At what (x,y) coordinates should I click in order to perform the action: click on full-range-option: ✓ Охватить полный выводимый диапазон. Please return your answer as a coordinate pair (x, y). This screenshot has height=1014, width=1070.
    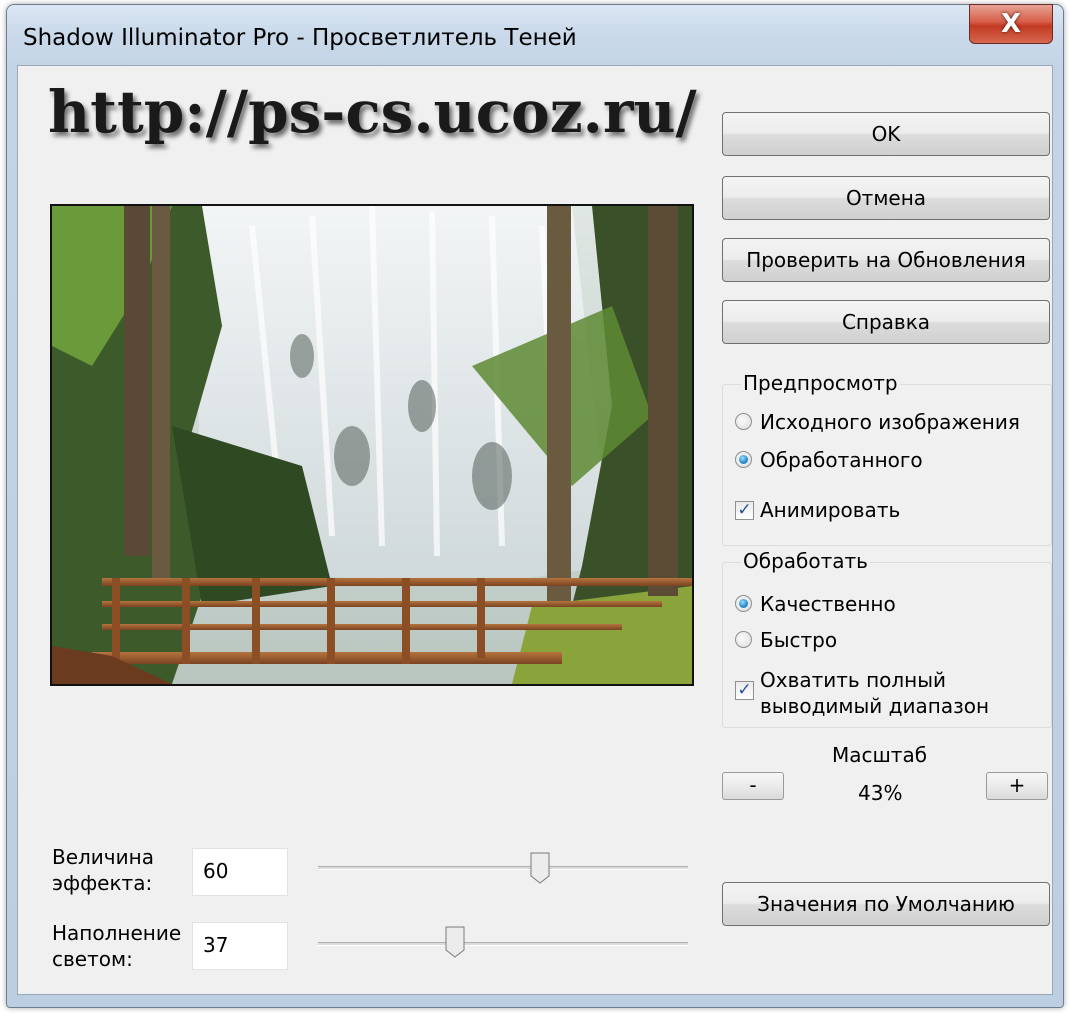
    Looking at the image, I should click on (862, 693).